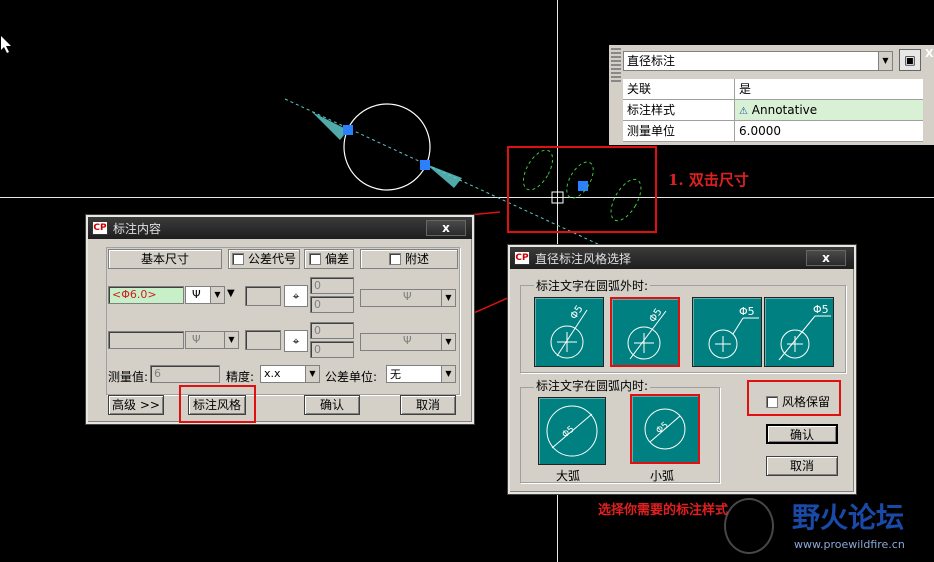 This screenshot has height=562, width=934. I want to click on big-arc-label: 大弧, so click(568, 476).